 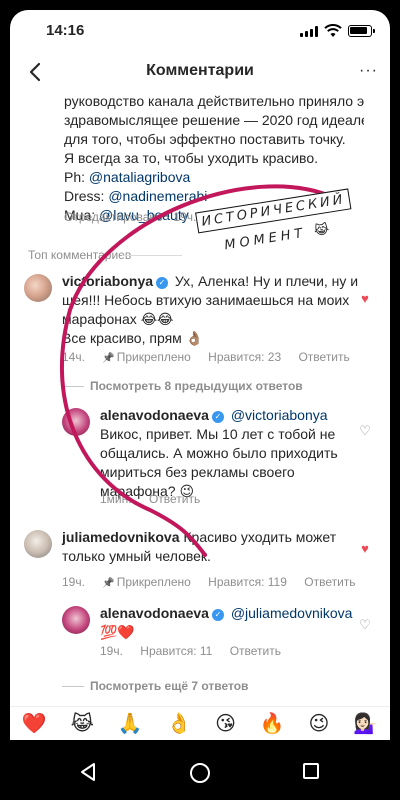 I want to click on like-count: Нравится: 119, so click(x=247, y=582).